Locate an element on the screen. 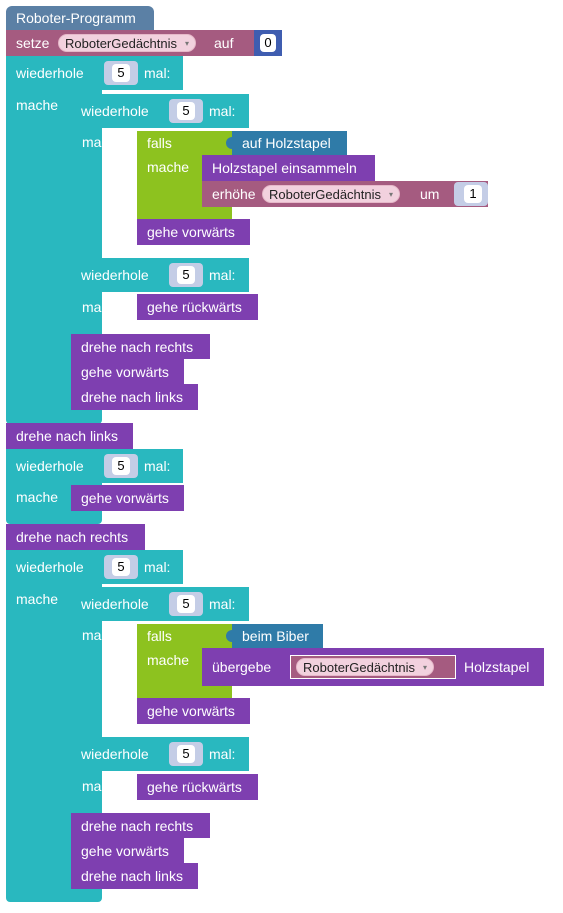  condition-label: beim Biber is located at coordinates (275, 636).